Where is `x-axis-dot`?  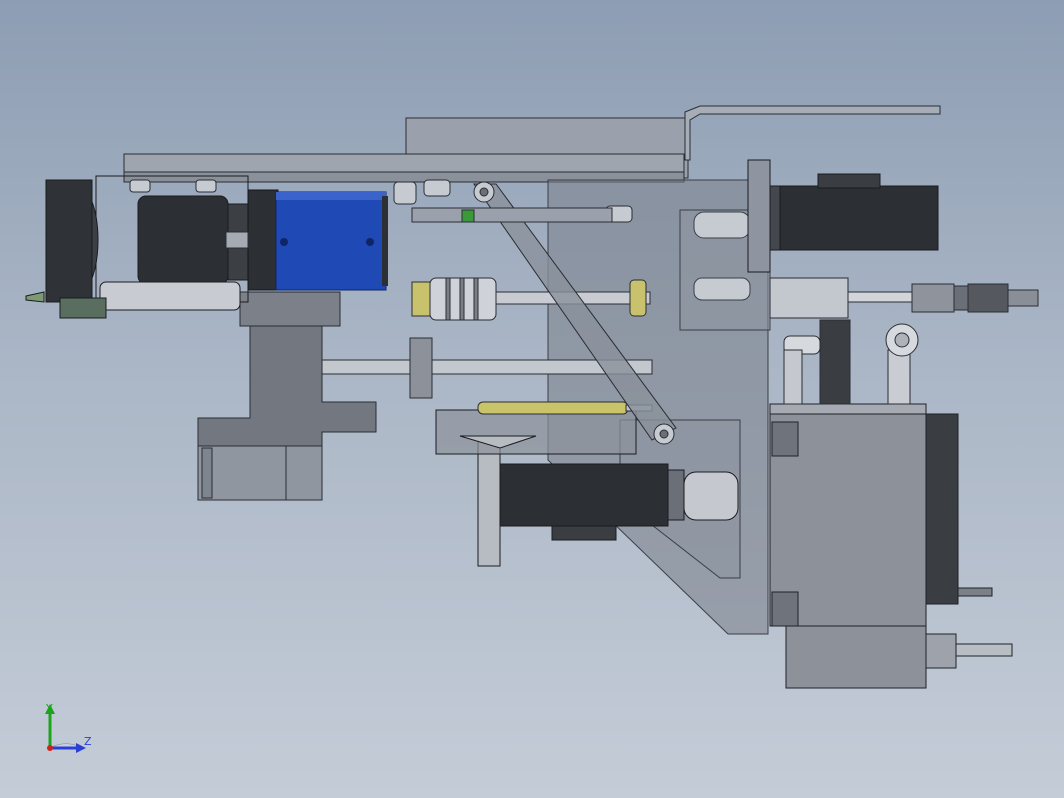
x-axis-dot is located at coordinates (50, 748).